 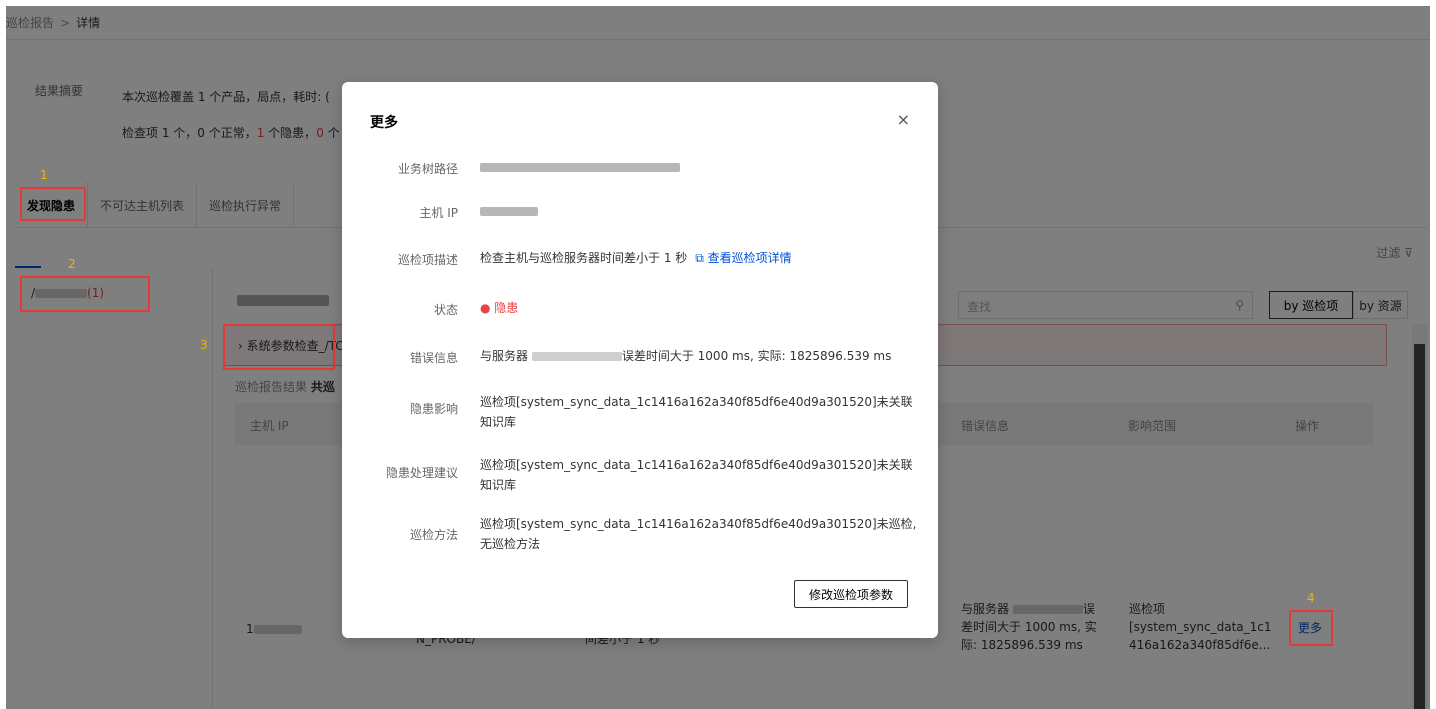 What do you see at coordinates (700, 167) in the screenshot?
I see `biz-path-value` at bounding box center [700, 167].